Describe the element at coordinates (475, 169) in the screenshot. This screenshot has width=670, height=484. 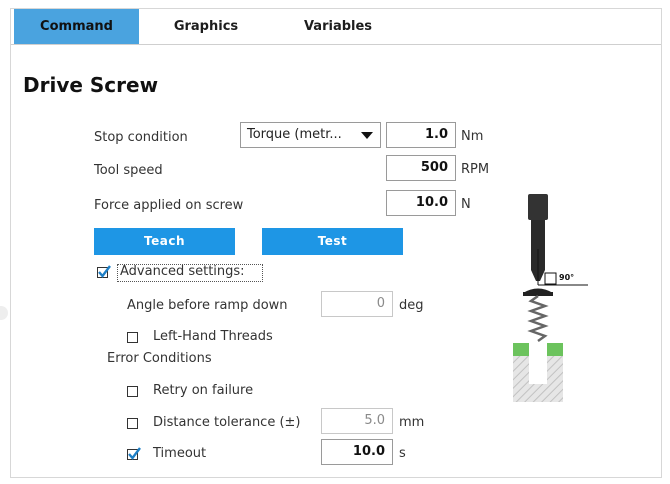
I see `tool-speed-unit: RPM` at that location.